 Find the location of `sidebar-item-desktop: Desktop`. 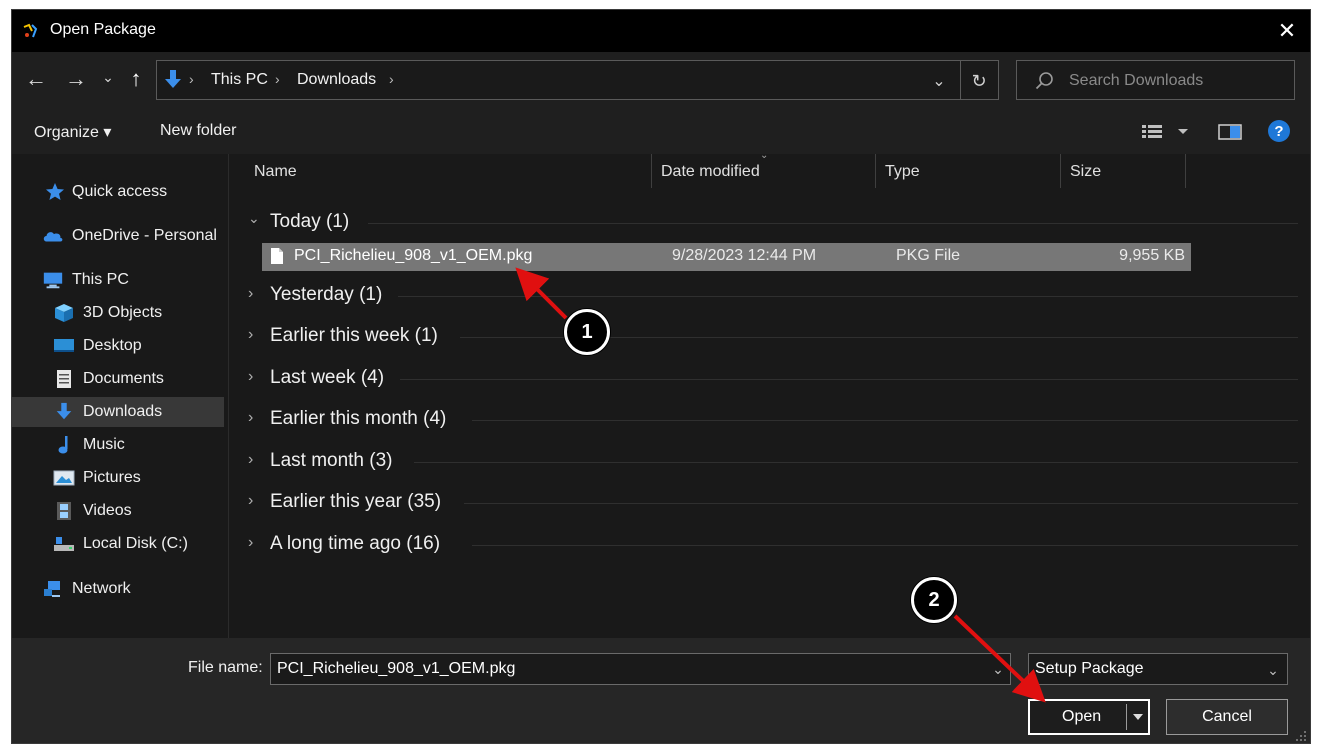

sidebar-item-desktop: Desktop is located at coordinates (118, 346).